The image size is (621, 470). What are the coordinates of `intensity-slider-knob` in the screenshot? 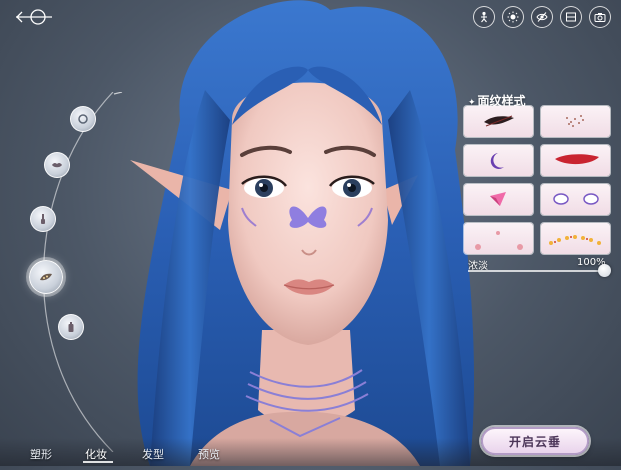 It's located at (604, 270).